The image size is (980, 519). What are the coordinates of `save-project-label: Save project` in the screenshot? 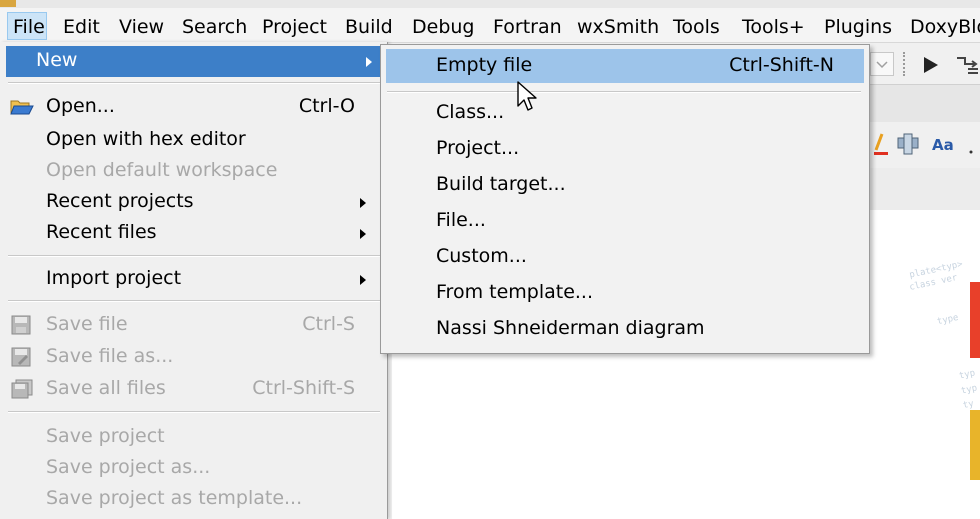 It's located at (105, 436).